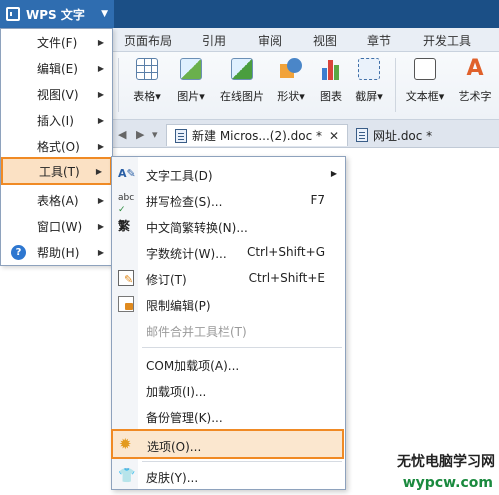 The height and width of the screenshot is (495, 499). Describe the element at coordinates (403, 135) in the screenshot. I see `doc-tab-label: 网址.doc *` at that location.